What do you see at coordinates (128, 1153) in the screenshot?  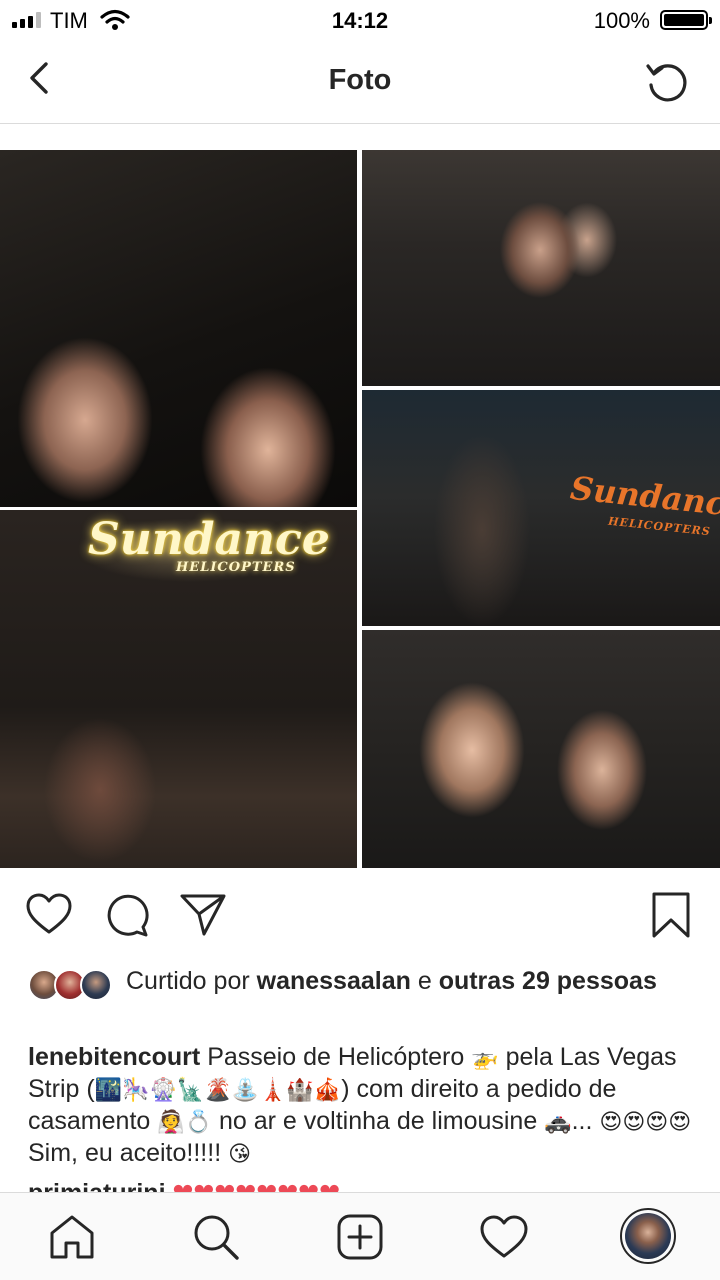 I see `caption-text: Sim, eu aceito!!!!!` at bounding box center [128, 1153].